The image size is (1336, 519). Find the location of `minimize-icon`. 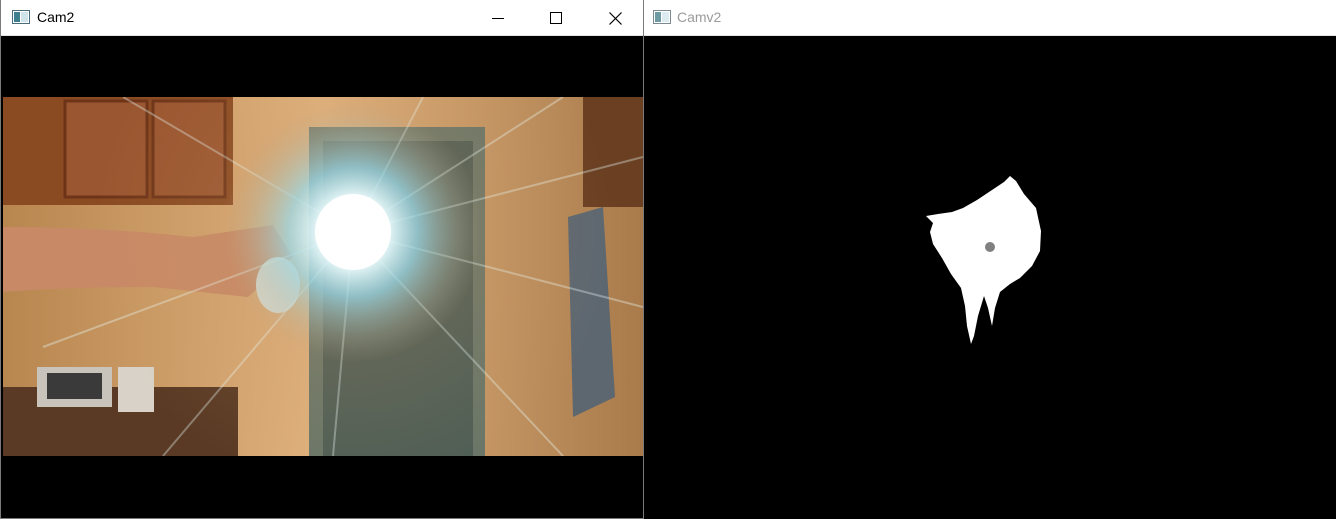

minimize-icon is located at coordinates (498, 18).